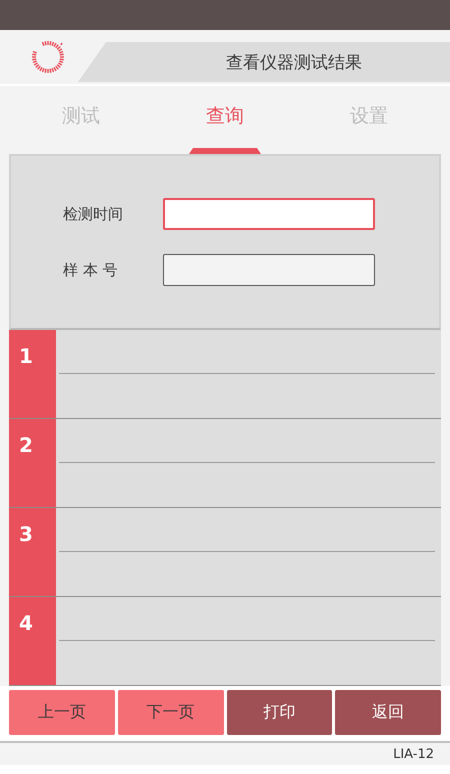 This screenshot has width=450, height=774. I want to click on footer-button: 返回, so click(388, 712).